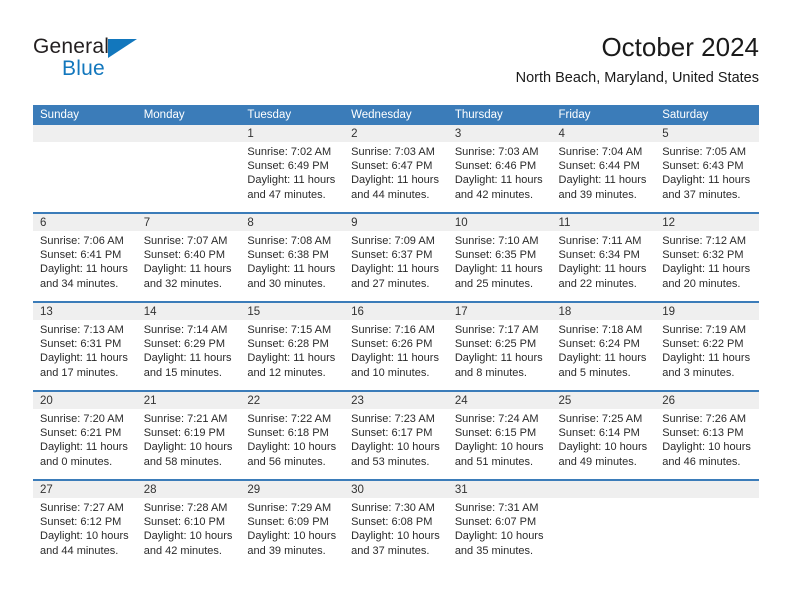 Image resolution: width=792 pixels, height=612 pixels. I want to click on sunset-text: Sunset: 6:29 PM, so click(184, 344).